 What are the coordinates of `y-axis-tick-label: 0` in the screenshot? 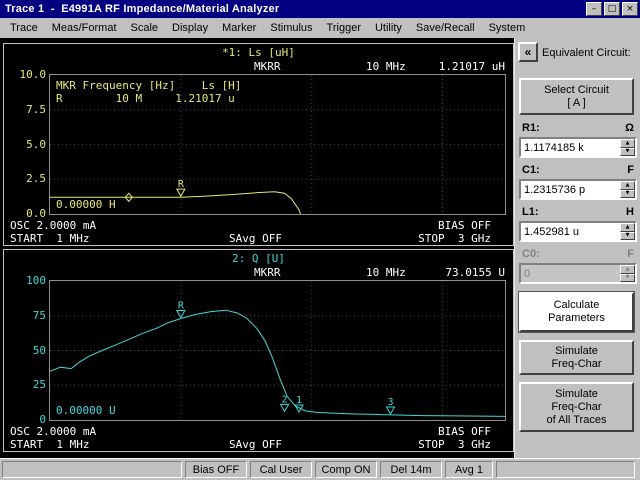 It's located at (42, 419).